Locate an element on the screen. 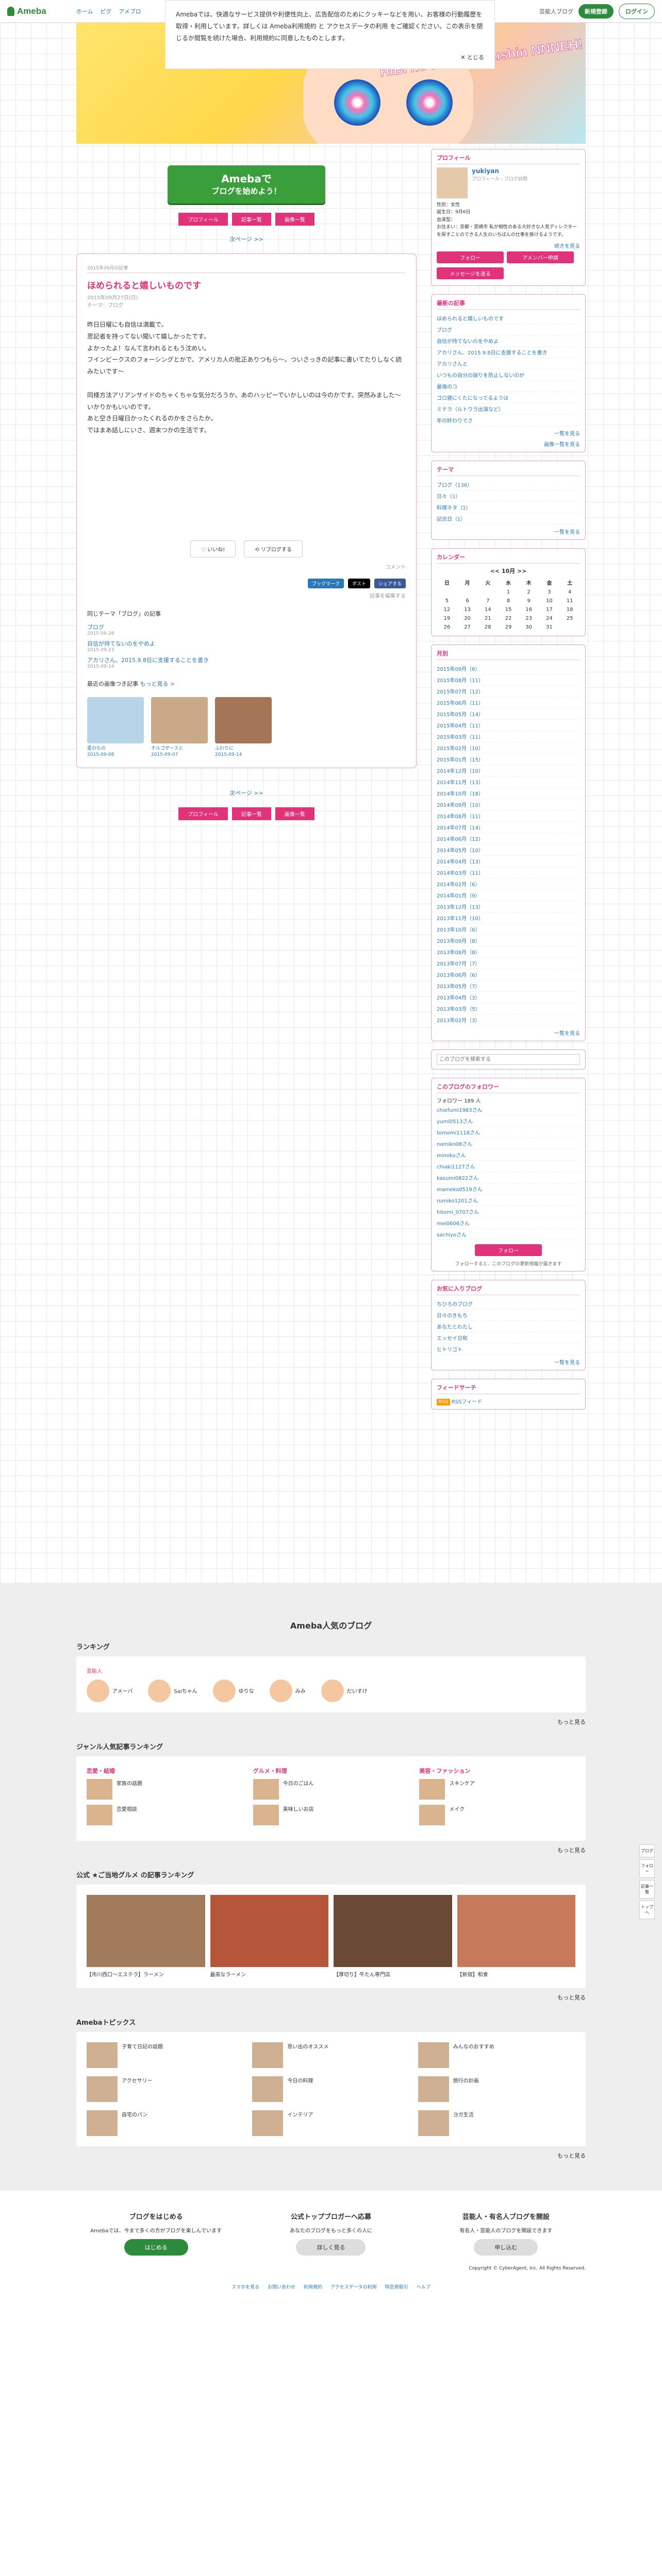  archive-link: 2015年03月（11） is located at coordinates (508, 736).